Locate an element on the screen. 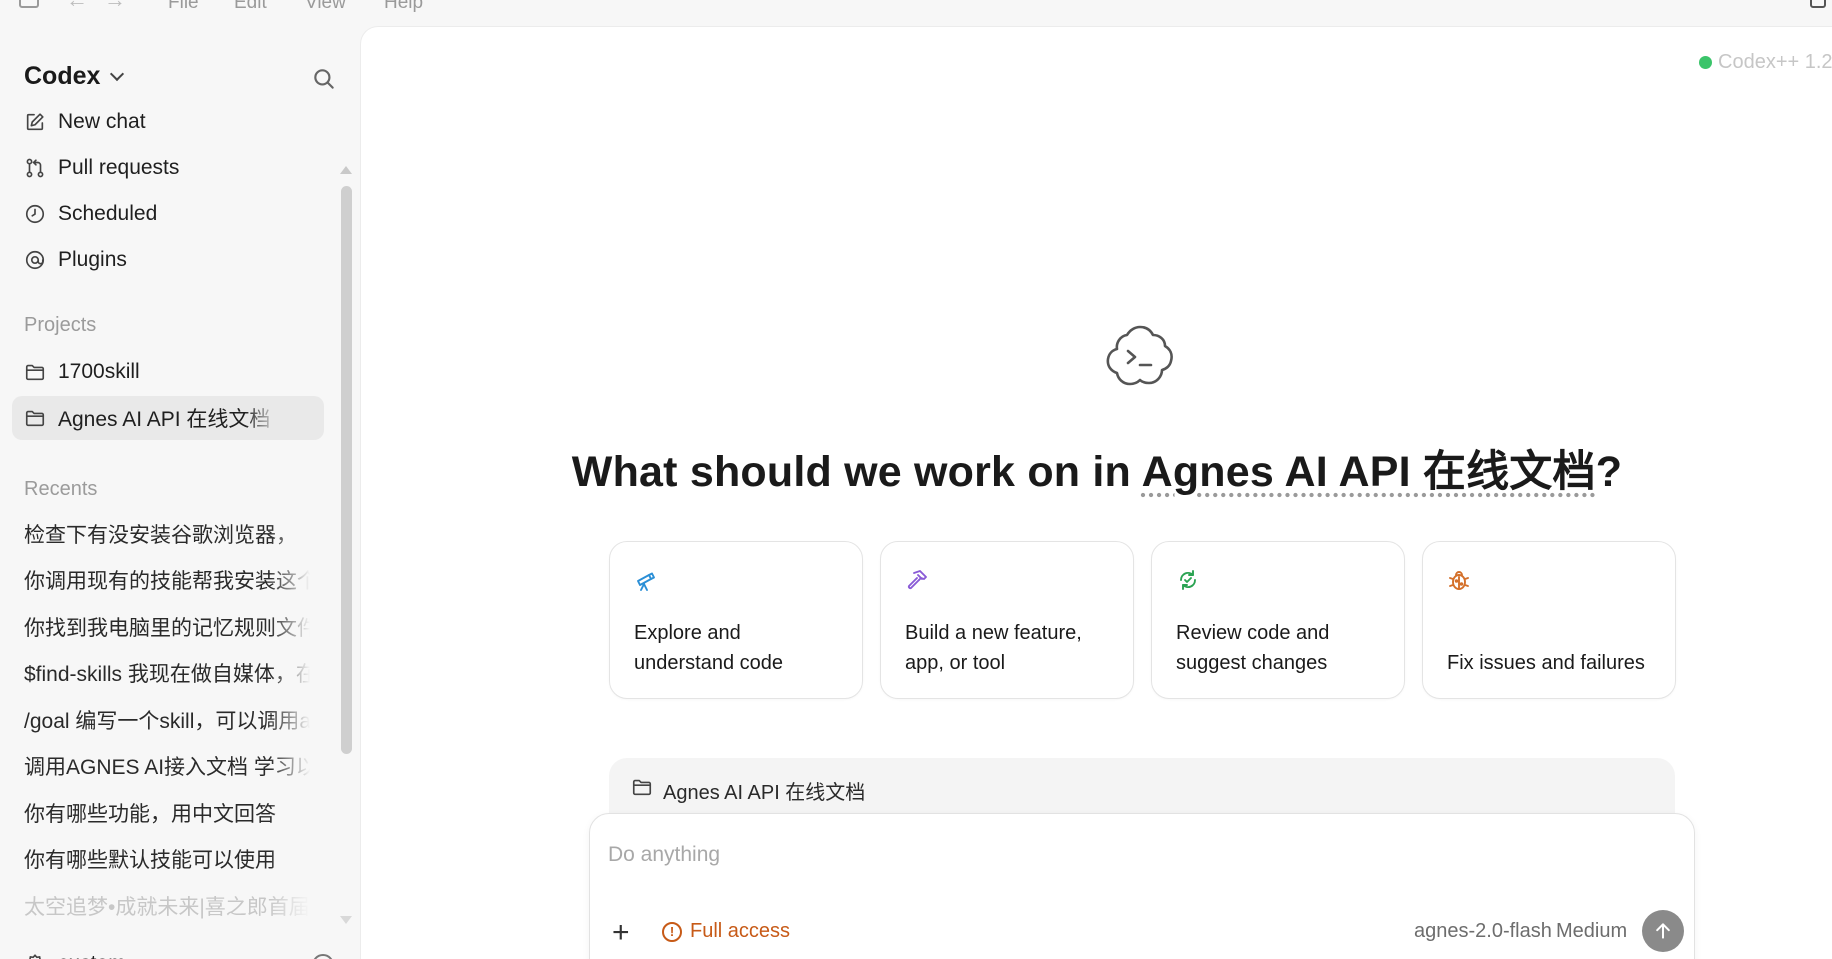 This screenshot has height=959, width=1832. nav-label: New chat is located at coordinates (102, 121).